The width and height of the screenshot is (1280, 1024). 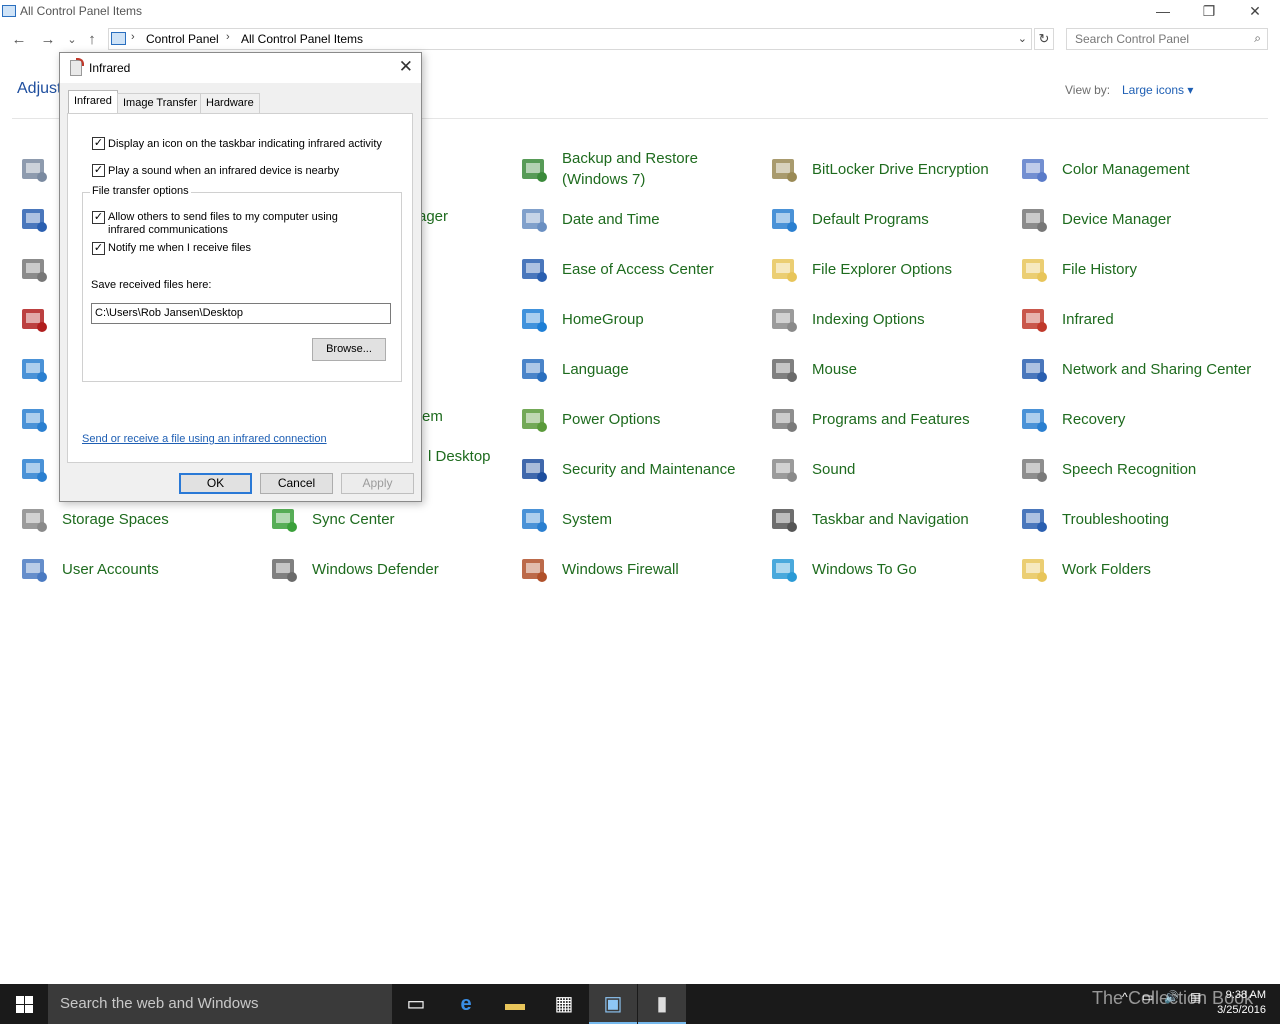 I want to click on start-button, so click(x=24, y=1004).